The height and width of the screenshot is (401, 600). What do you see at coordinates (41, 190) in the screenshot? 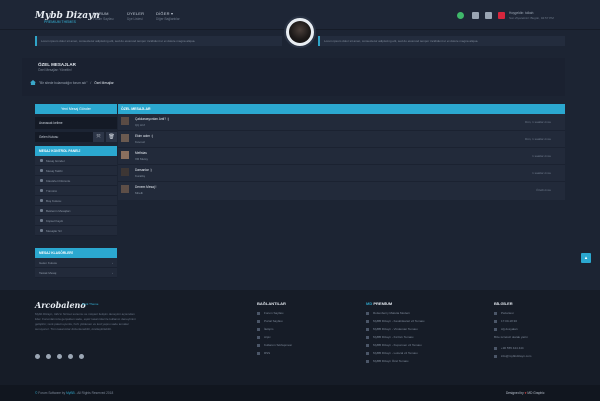
I see `all-icon` at bounding box center [41, 190].